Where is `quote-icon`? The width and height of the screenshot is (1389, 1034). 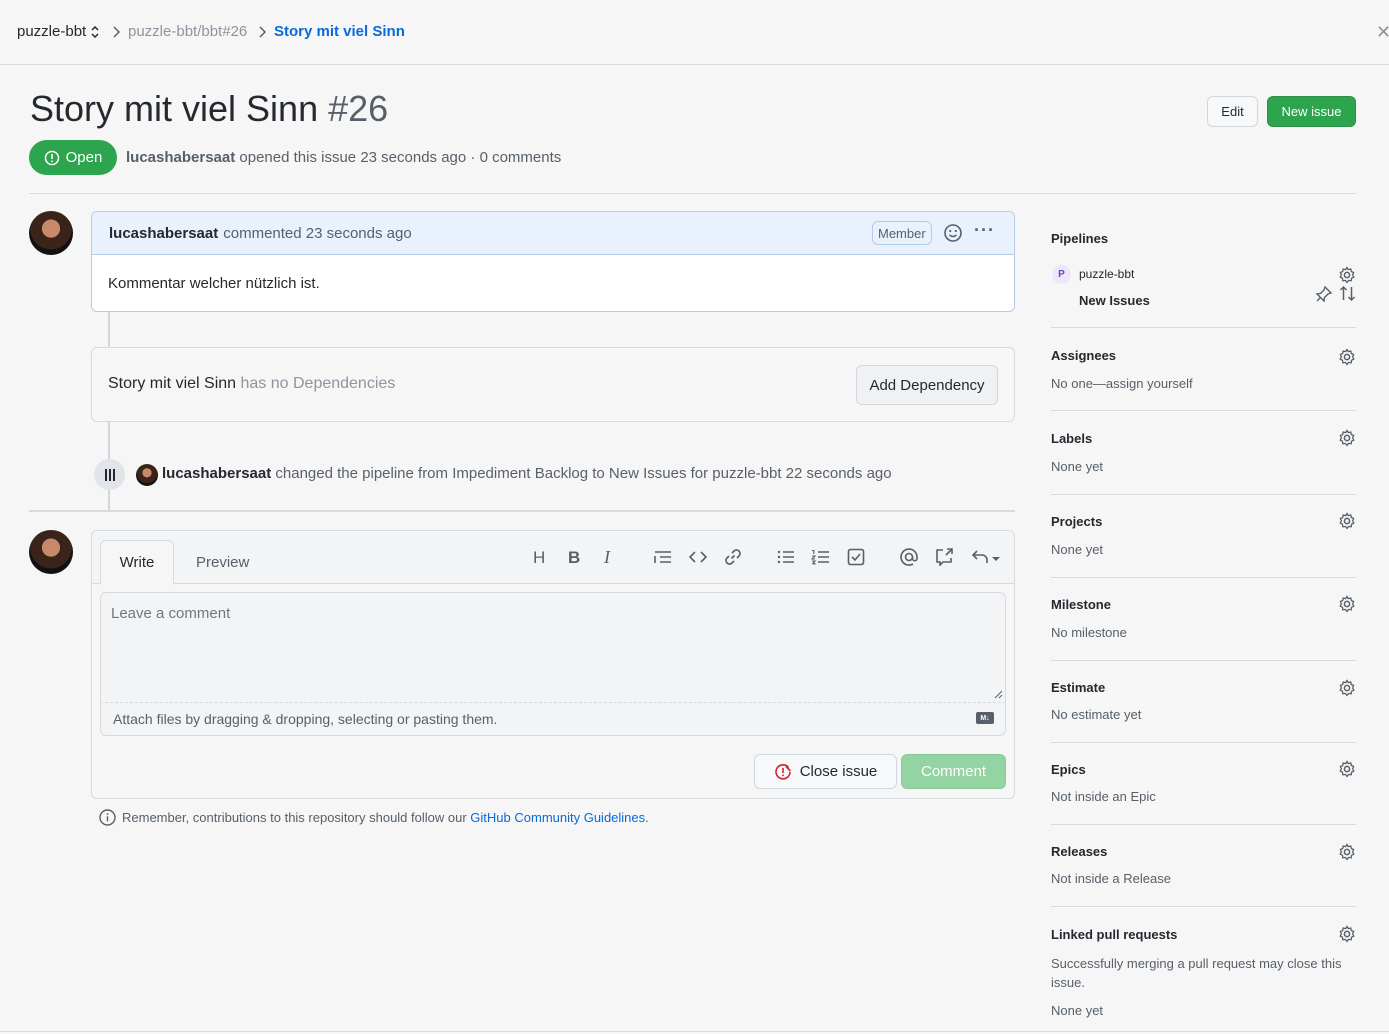 quote-icon is located at coordinates (663, 557).